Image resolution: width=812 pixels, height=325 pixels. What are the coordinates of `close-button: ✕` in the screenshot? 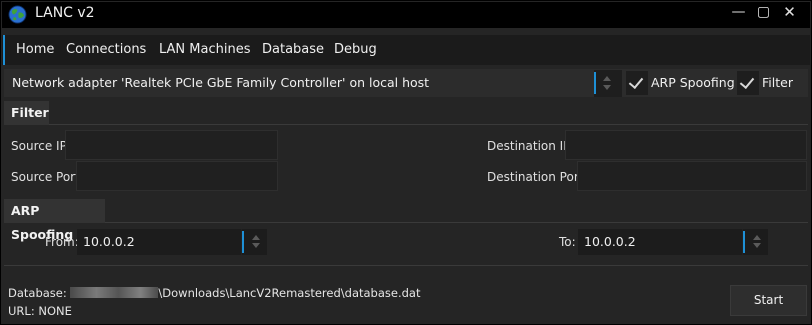 It's located at (789, 13).